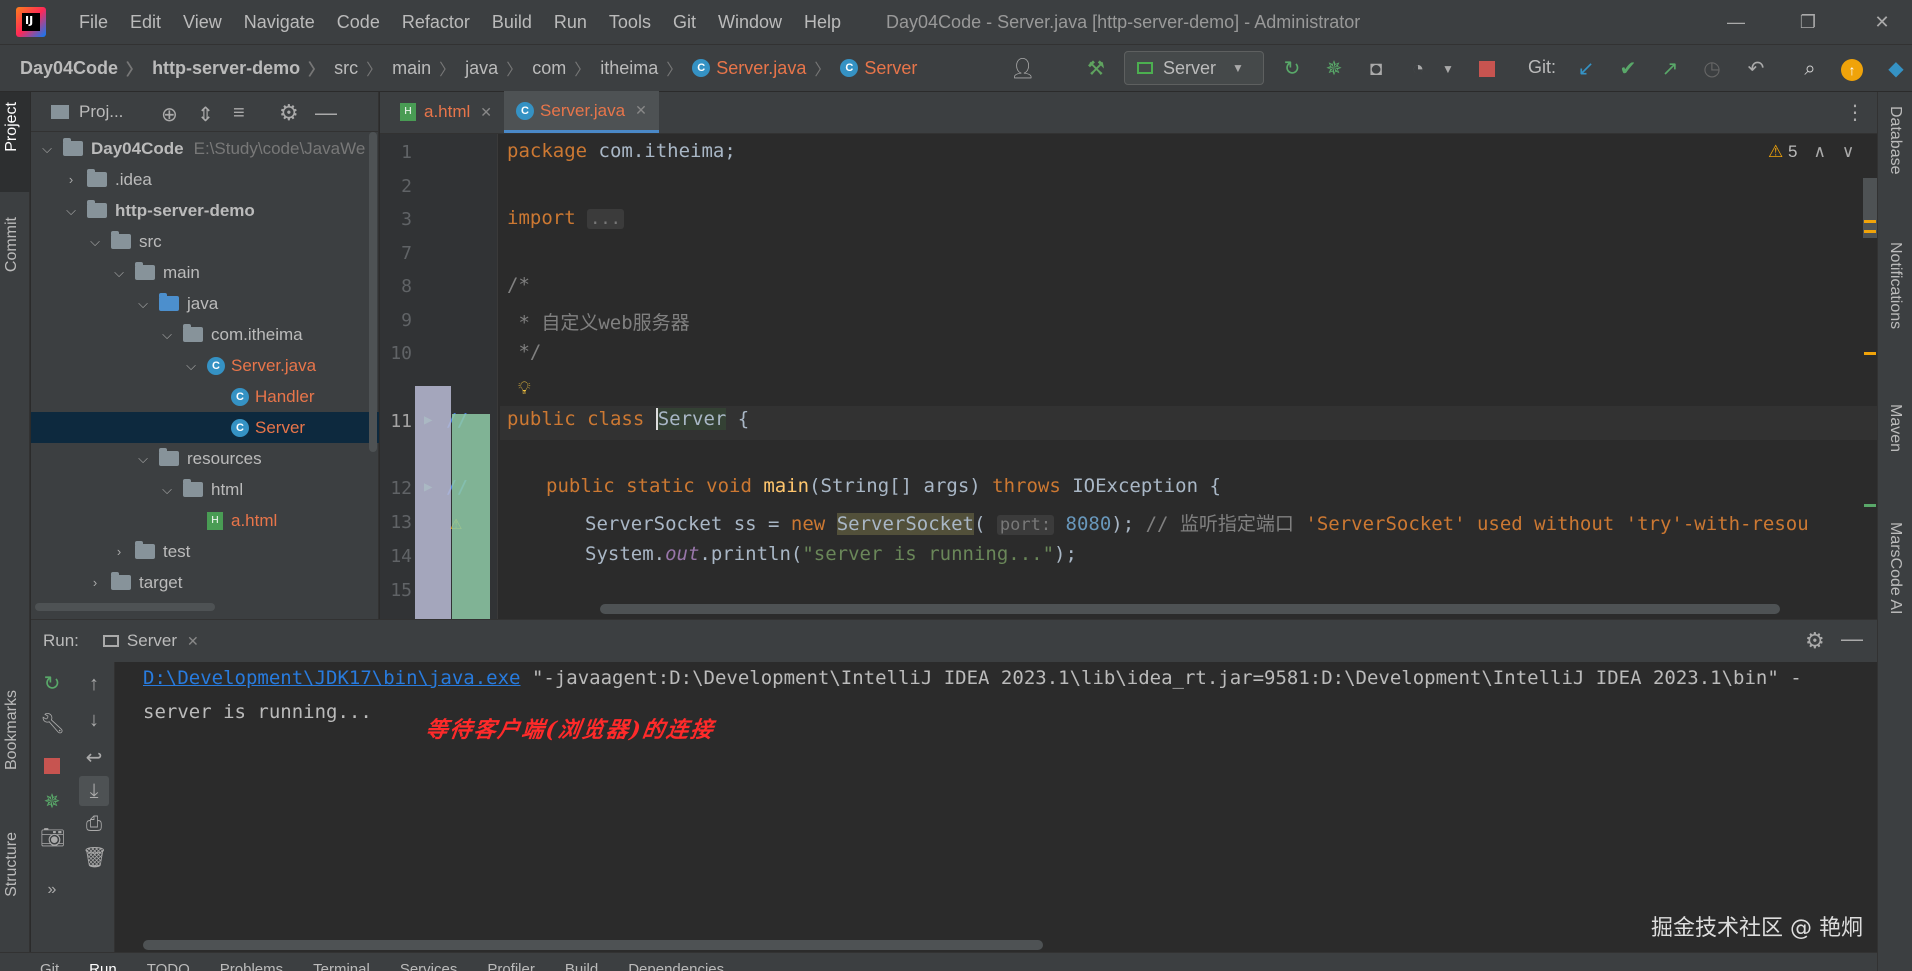  What do you see at coordinates (93, 22) in the screenshot?
I see `menu-file: File` at bounding box center [93, 22].